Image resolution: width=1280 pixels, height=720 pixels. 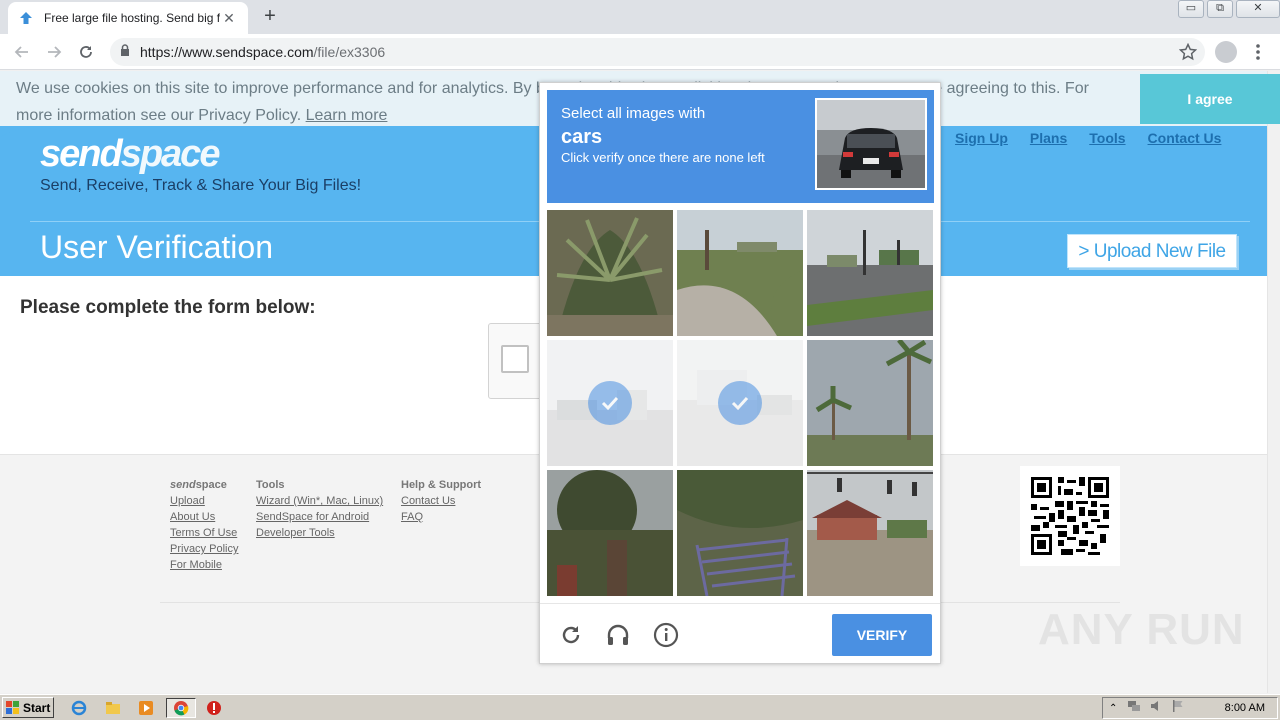 What do you see at coordinates (22, 52) in the screenshot?
I see `back-arrow-icon` at bounding box center [22, 52].